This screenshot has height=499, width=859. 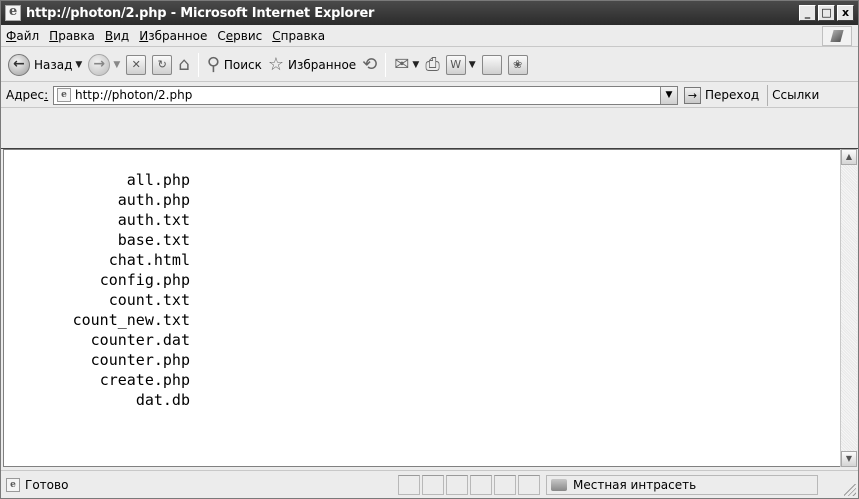 I want to click on window-controls: _ □ x, so click(x=826, y=13).